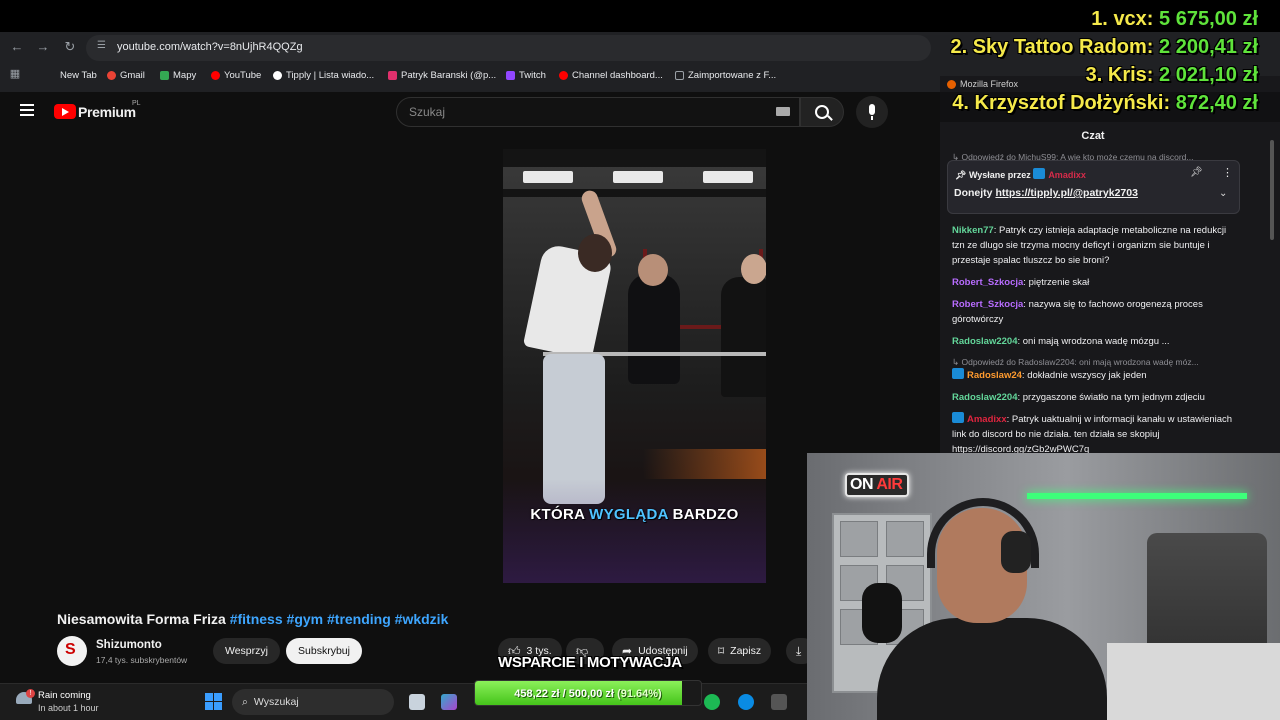 This screenshot has height=720, width=1280. I want to click on donor-rank: 1., so click(1099, 19).